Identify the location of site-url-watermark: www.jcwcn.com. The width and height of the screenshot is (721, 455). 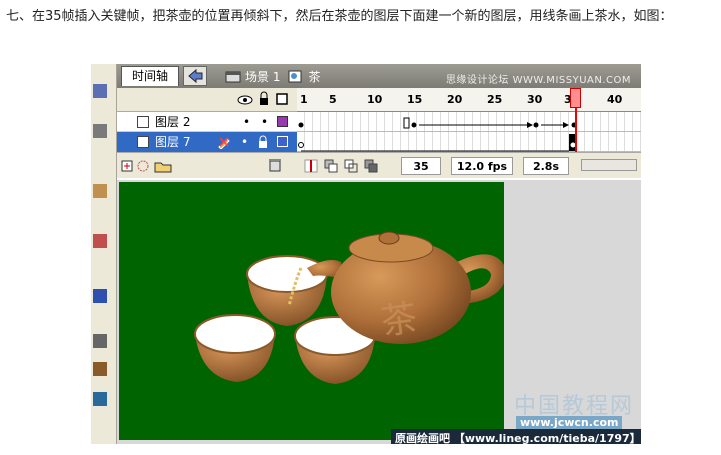
(569, 422).